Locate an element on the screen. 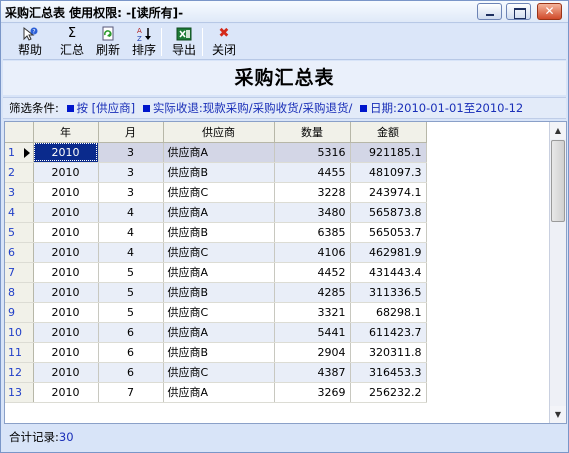 The height and width of the screenshot is (453, 569). table-row: 5 2010 4 供应商B 6385 565053.7 is located at coordinates (216, 232).